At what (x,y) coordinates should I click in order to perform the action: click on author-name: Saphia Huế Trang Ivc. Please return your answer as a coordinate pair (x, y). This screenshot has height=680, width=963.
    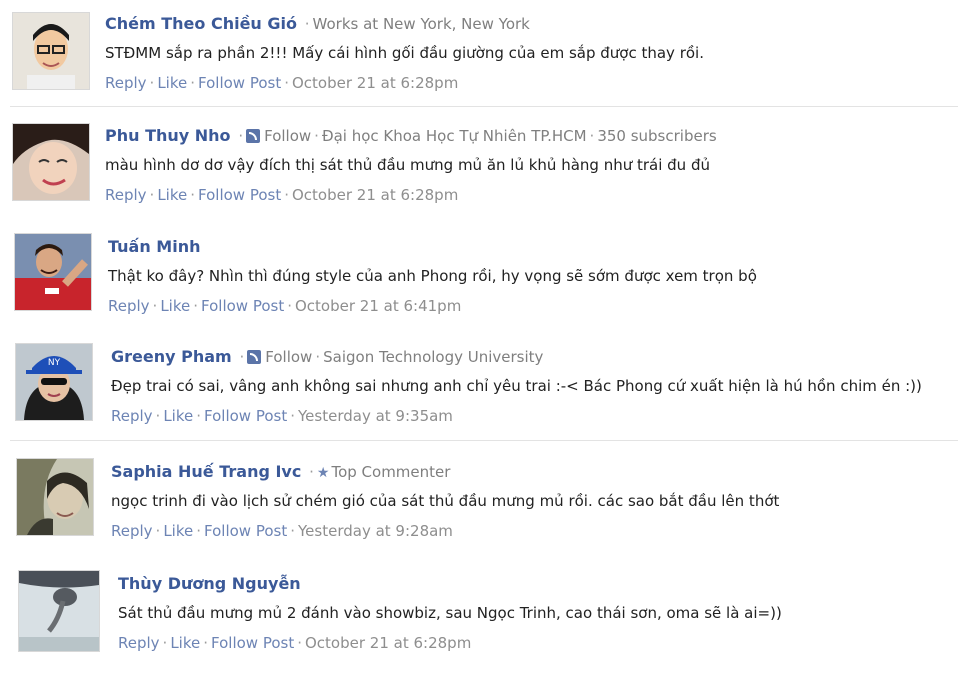
    Looking at the image, I should click on (206, 471).